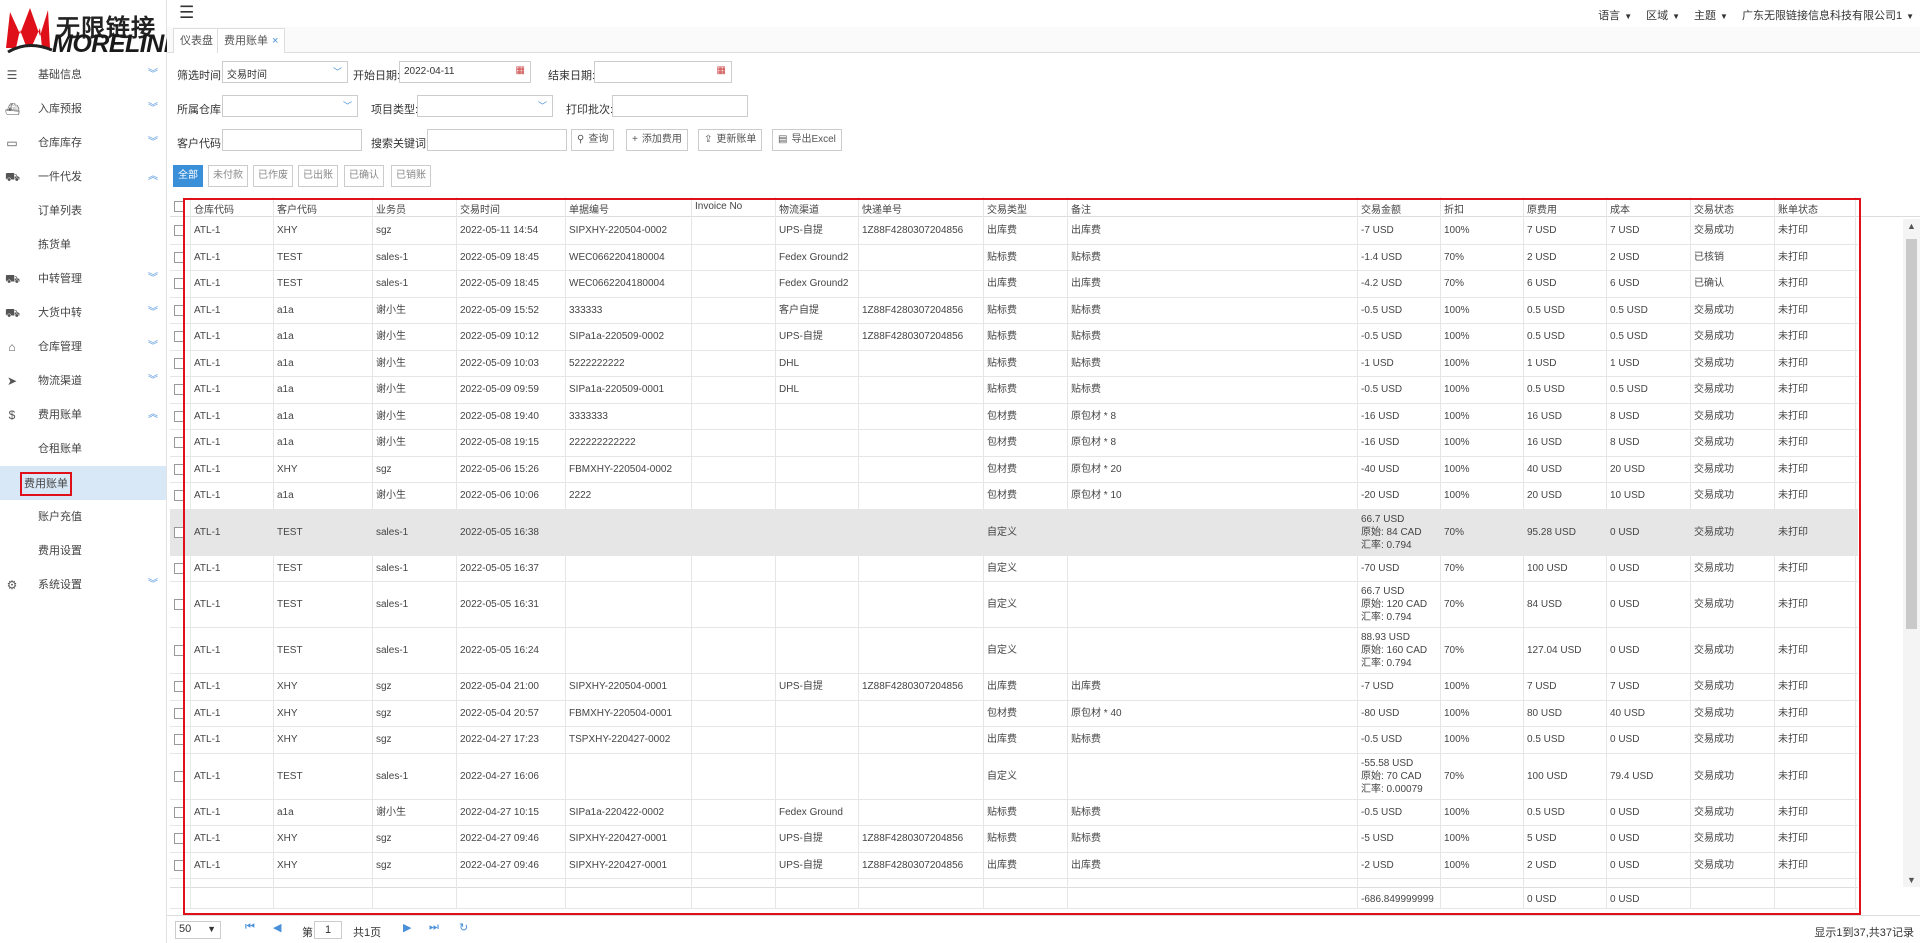 The image size is (1920, 943). What do you see at coordinates (83, 143) in the screenshot?
I see `sidebar-item-2: ▭ 仓库库存 ︾` at bounding box center [83, 143].